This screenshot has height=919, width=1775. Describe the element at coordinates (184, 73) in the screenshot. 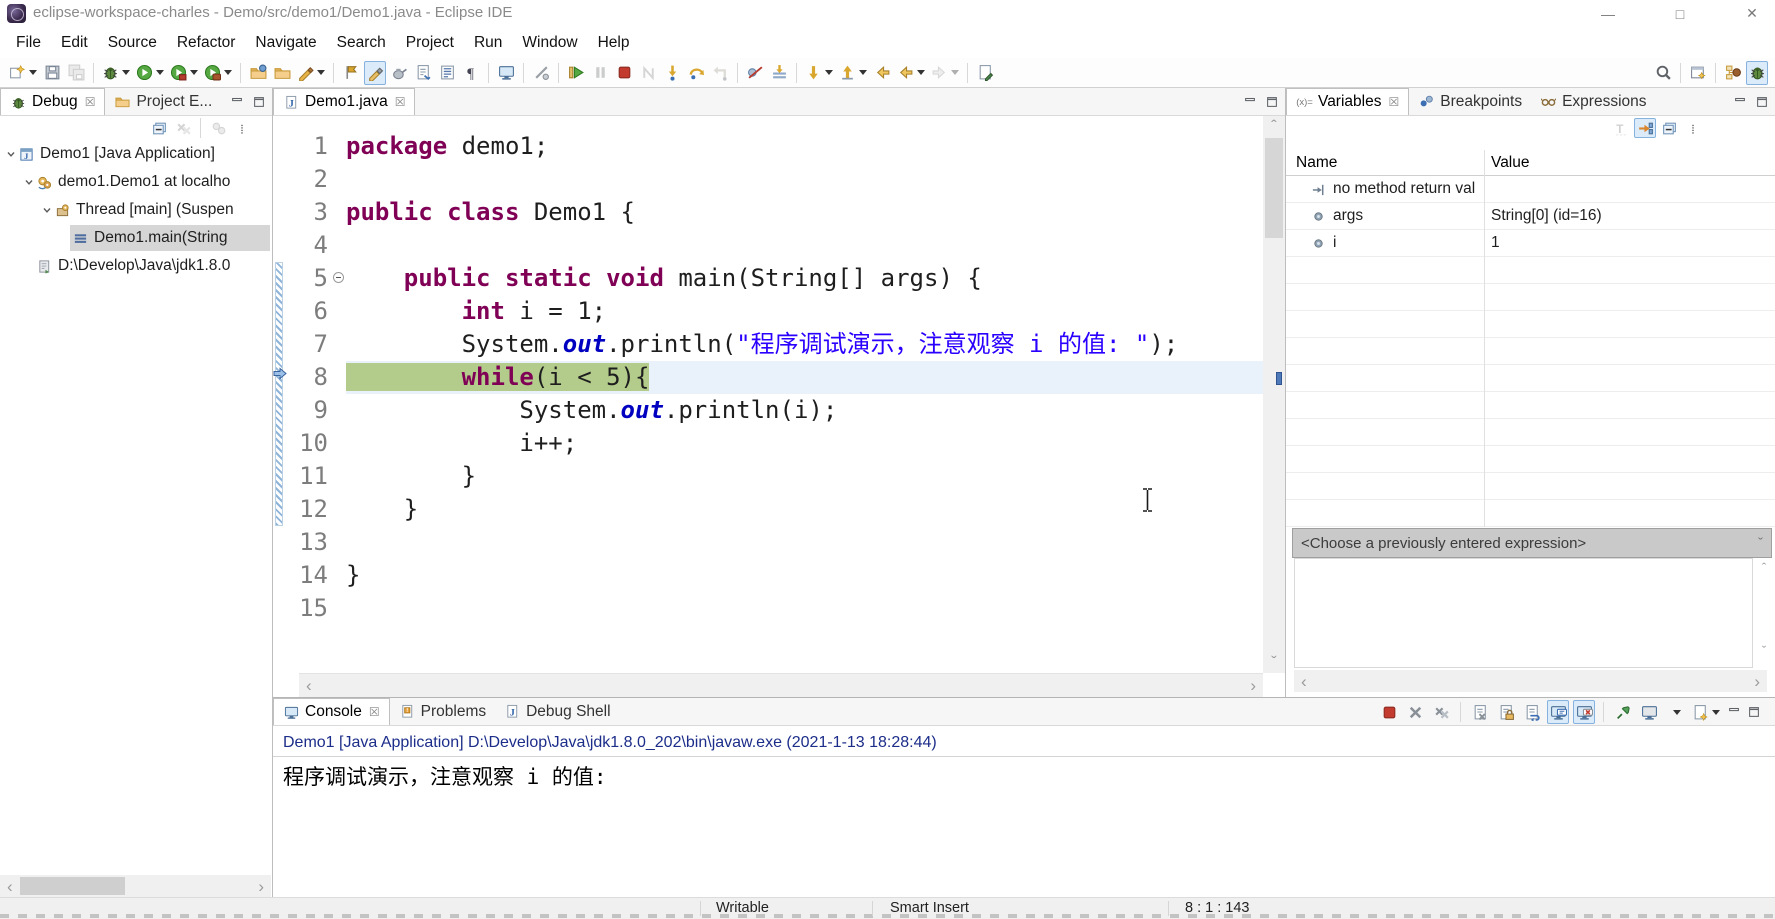

I see `coverage-button` at that location.